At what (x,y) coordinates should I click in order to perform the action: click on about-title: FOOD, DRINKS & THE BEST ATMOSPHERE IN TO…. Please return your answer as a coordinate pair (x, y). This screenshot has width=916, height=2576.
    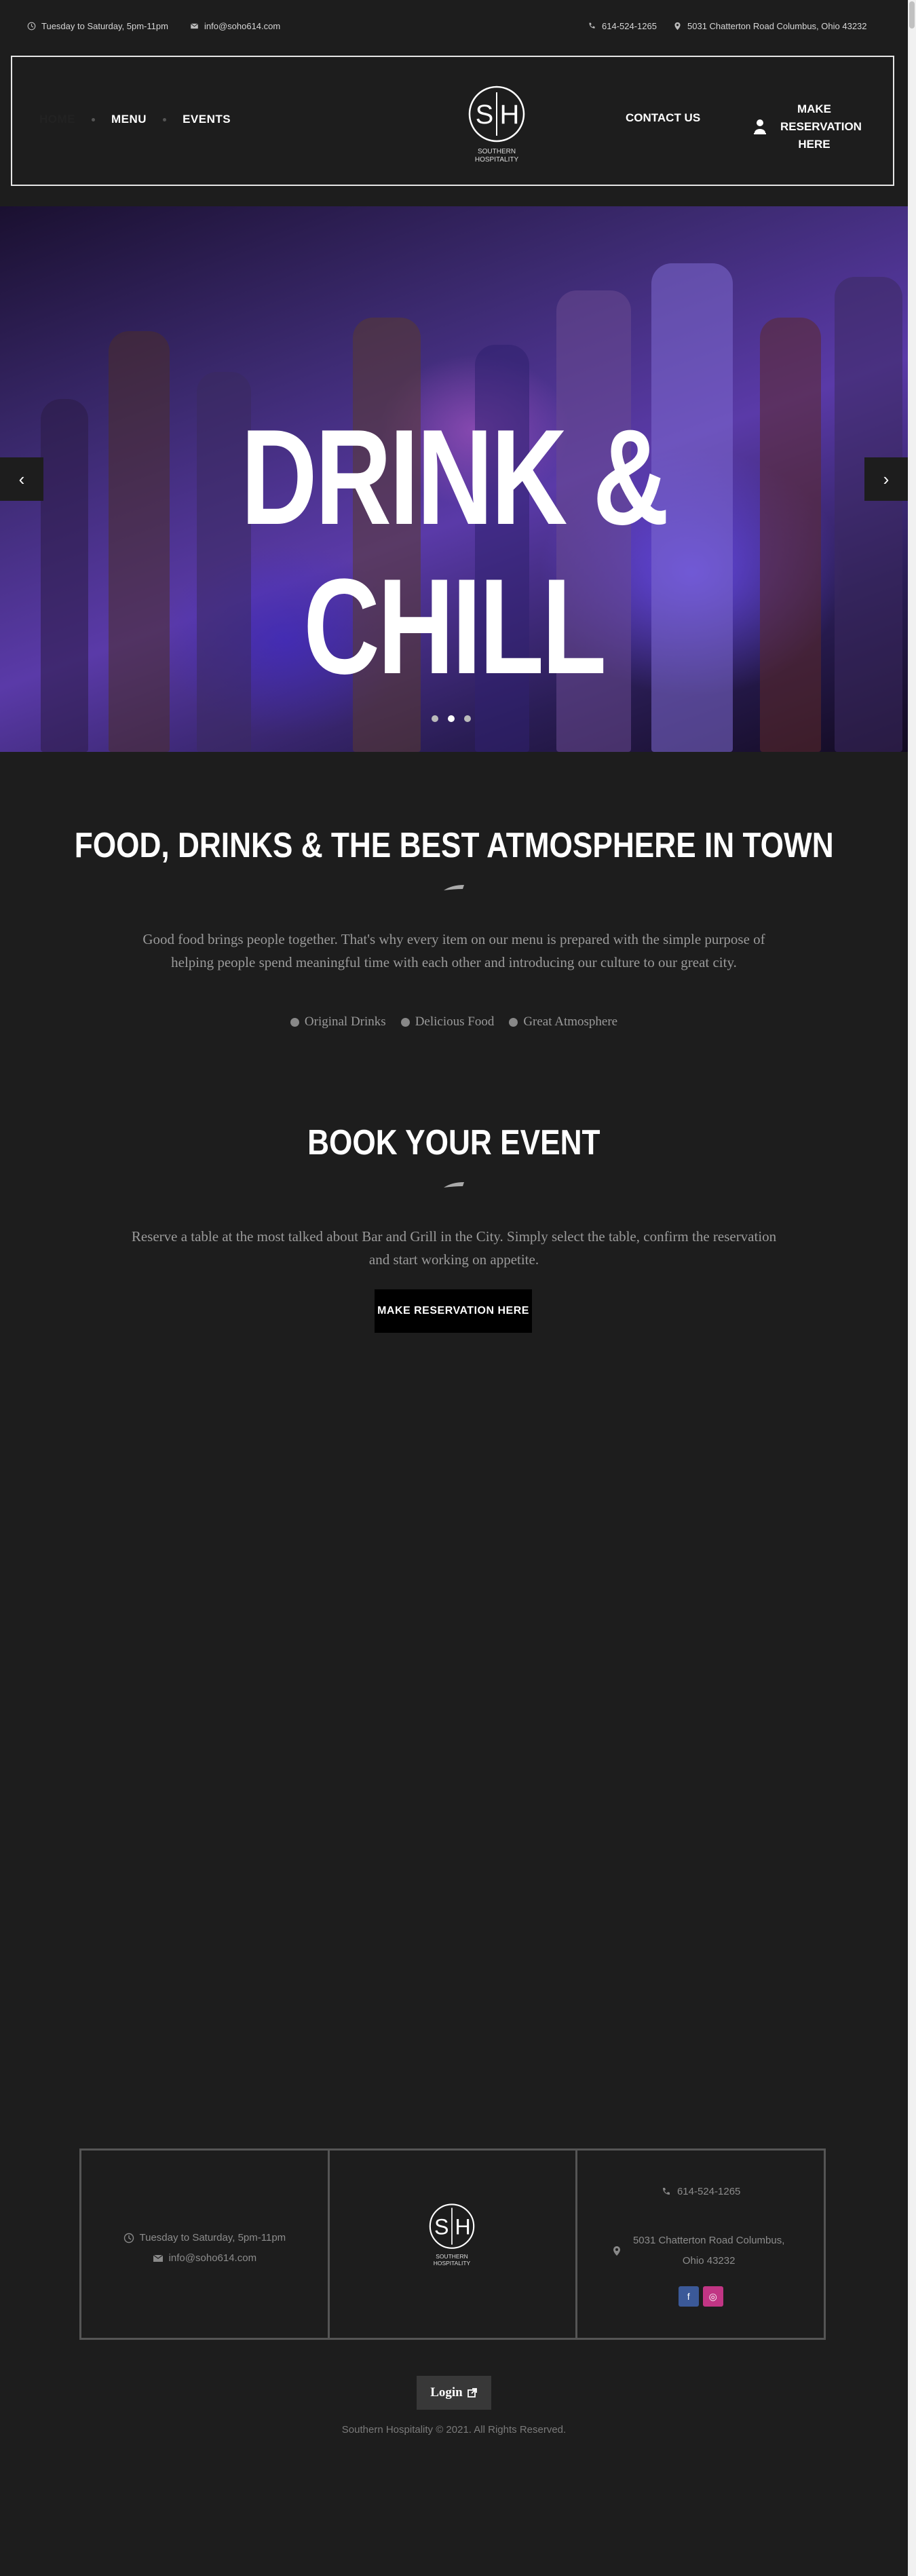
    Looking at the image, I should click on (454, 846).